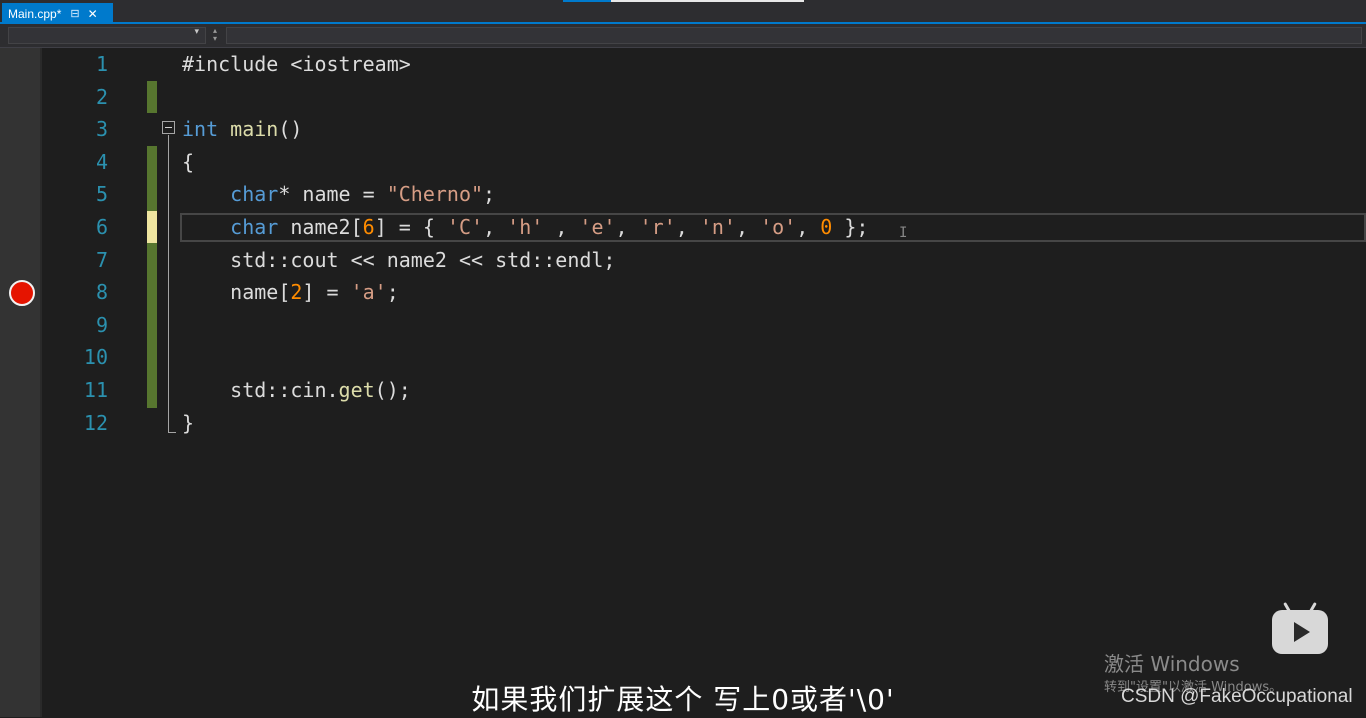 The height and width of the screenshot is (718, 1366). I want to click on code-line: 8 name[2] = 'a';, so click(704, 292).